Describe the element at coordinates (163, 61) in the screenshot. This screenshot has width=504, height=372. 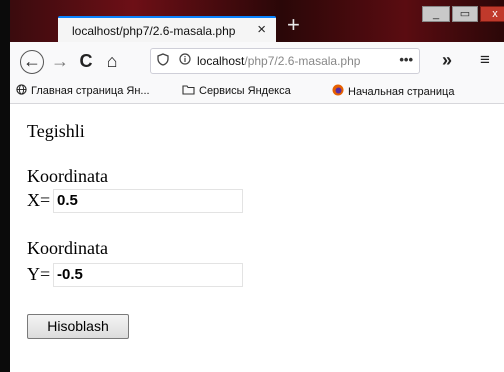
I see `shield-icon` at that location.